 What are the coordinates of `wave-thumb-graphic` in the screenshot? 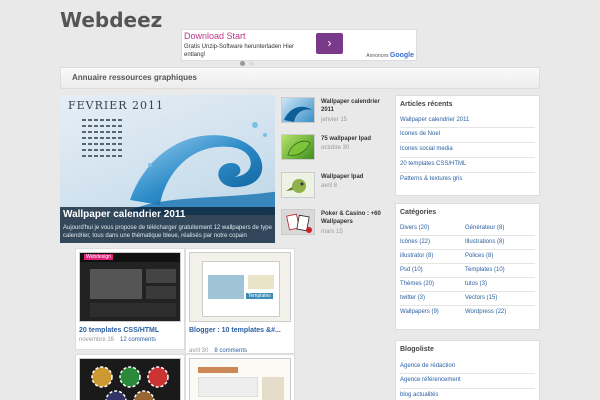 It's located at (298, 114).